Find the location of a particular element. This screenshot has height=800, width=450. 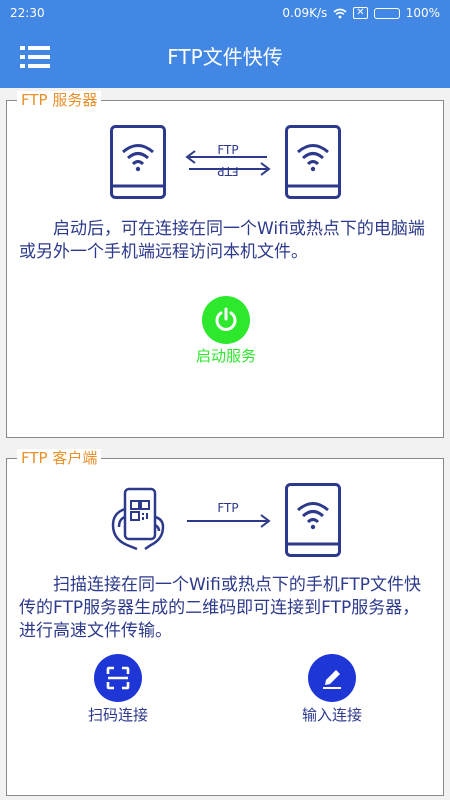

wifi-icon is located at coordinates (340, 13).